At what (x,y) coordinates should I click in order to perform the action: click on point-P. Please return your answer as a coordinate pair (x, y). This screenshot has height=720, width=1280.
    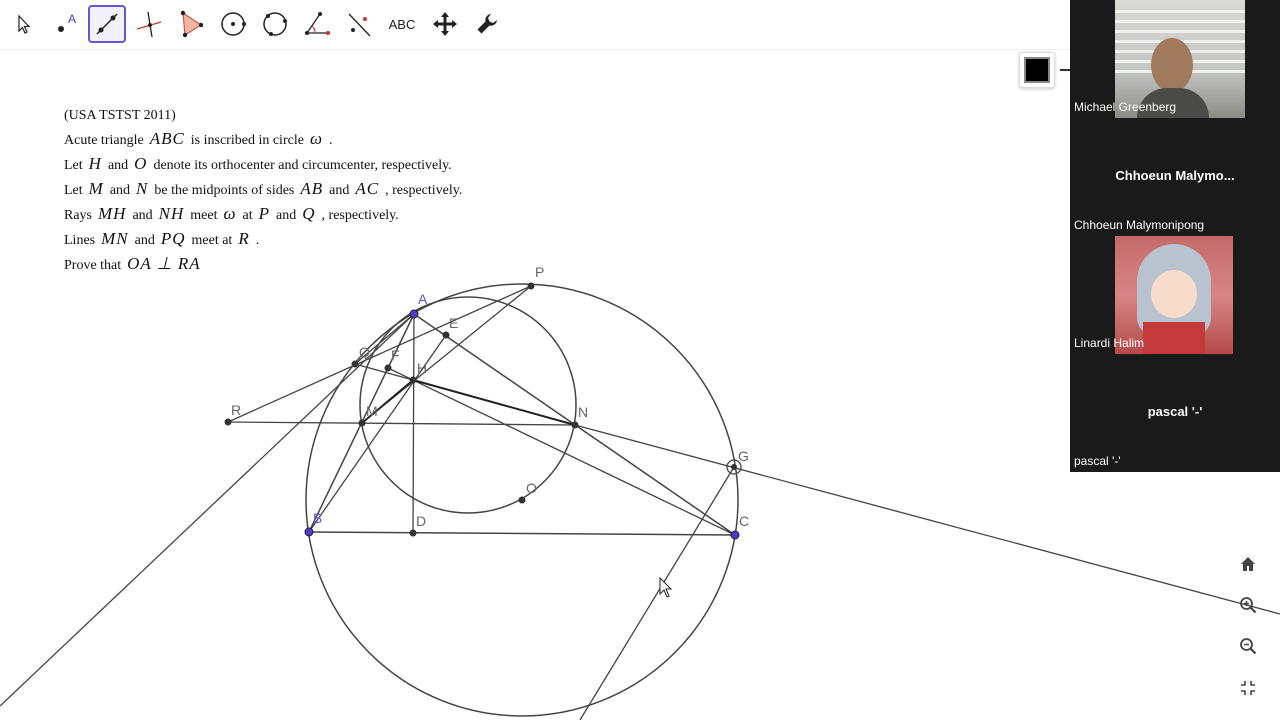
    Looking at the image, I should click on (531, 286).